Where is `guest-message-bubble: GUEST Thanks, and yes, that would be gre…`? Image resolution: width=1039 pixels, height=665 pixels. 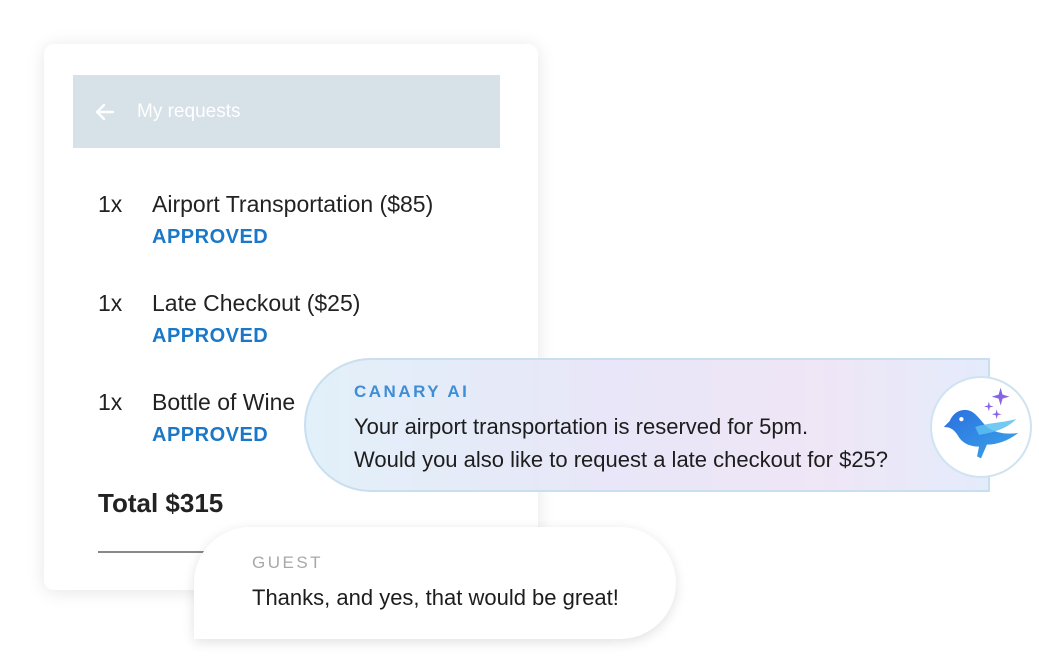
guest-message-bubble: GUEST Thanks, and yes, that would be gre… is located at coordinates (435, 583).